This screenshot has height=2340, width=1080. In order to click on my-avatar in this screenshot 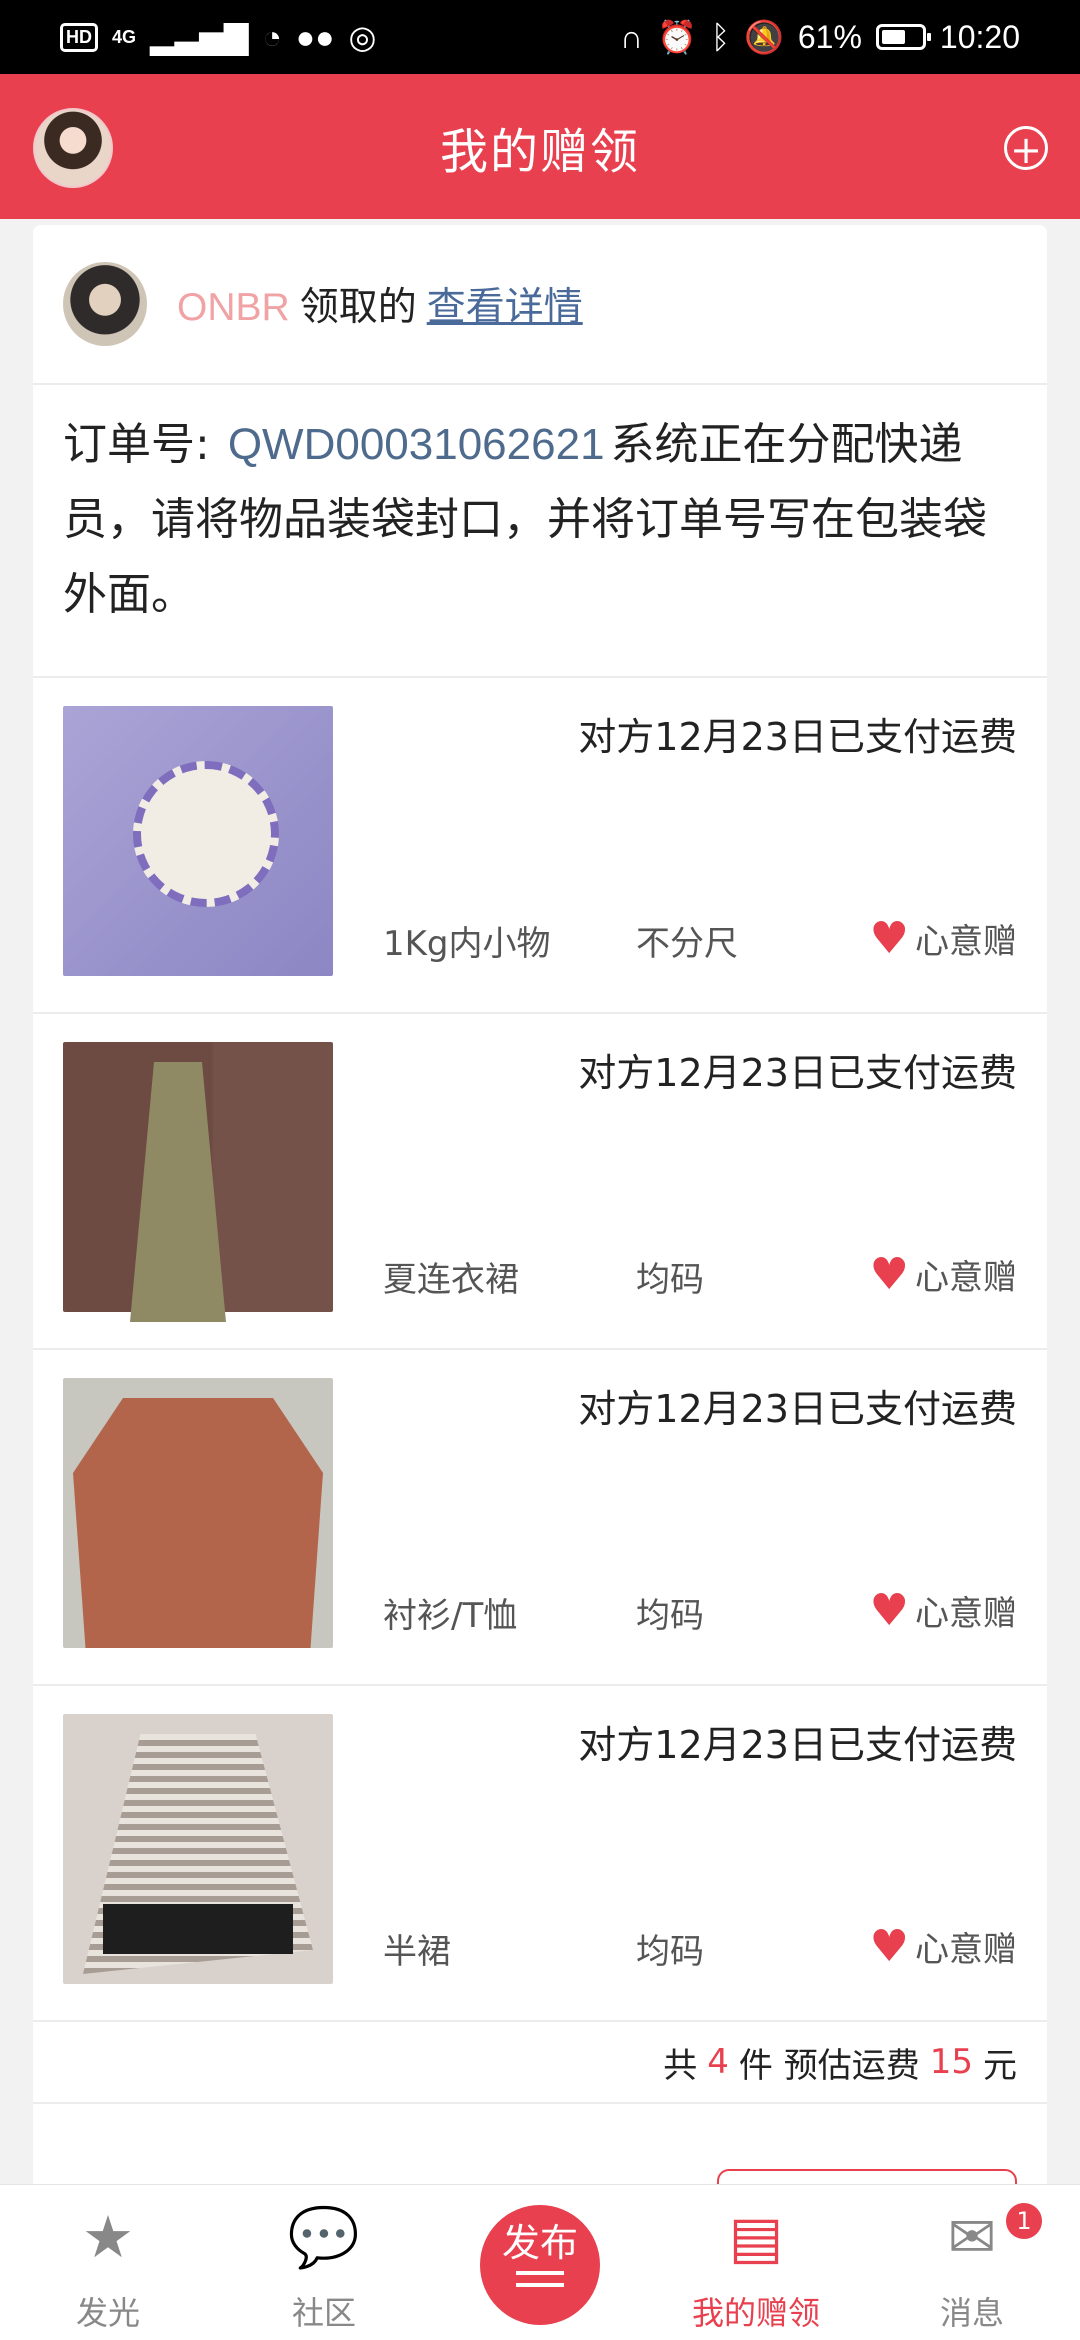, I will do `click(73, 148)`.